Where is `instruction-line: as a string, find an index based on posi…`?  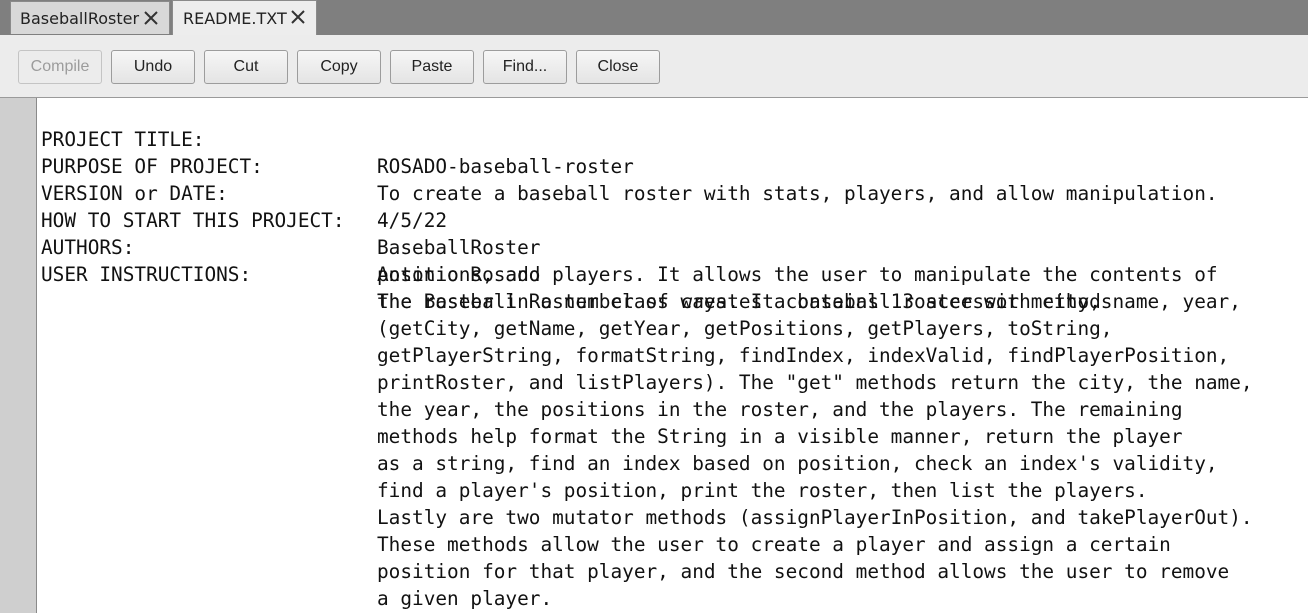 instruction-line: as a string, find an index based on posi… is located at coordinates (797, 463).